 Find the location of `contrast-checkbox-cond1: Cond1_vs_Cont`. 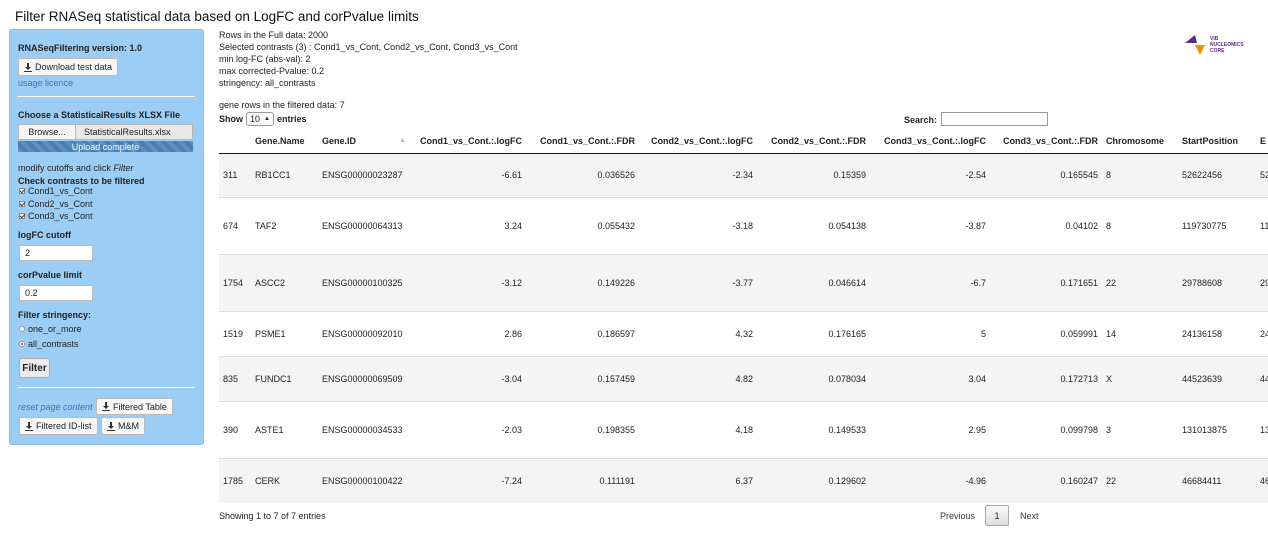

contrast-checkbox-cond1: Cond1_vs_Cont is located at coordinates (56, 191).